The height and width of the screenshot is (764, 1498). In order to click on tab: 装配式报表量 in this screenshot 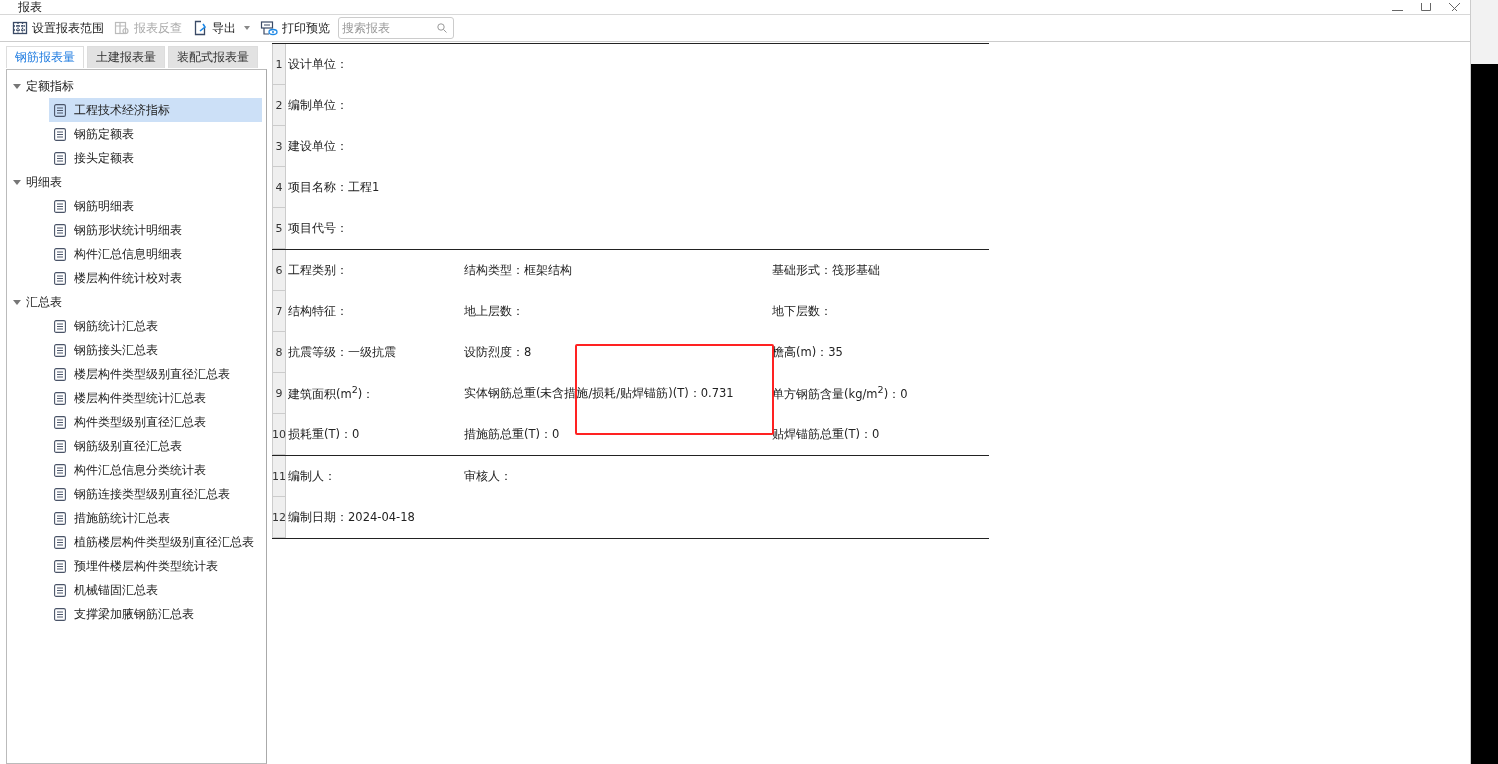, I will do `click(213, 57)`.